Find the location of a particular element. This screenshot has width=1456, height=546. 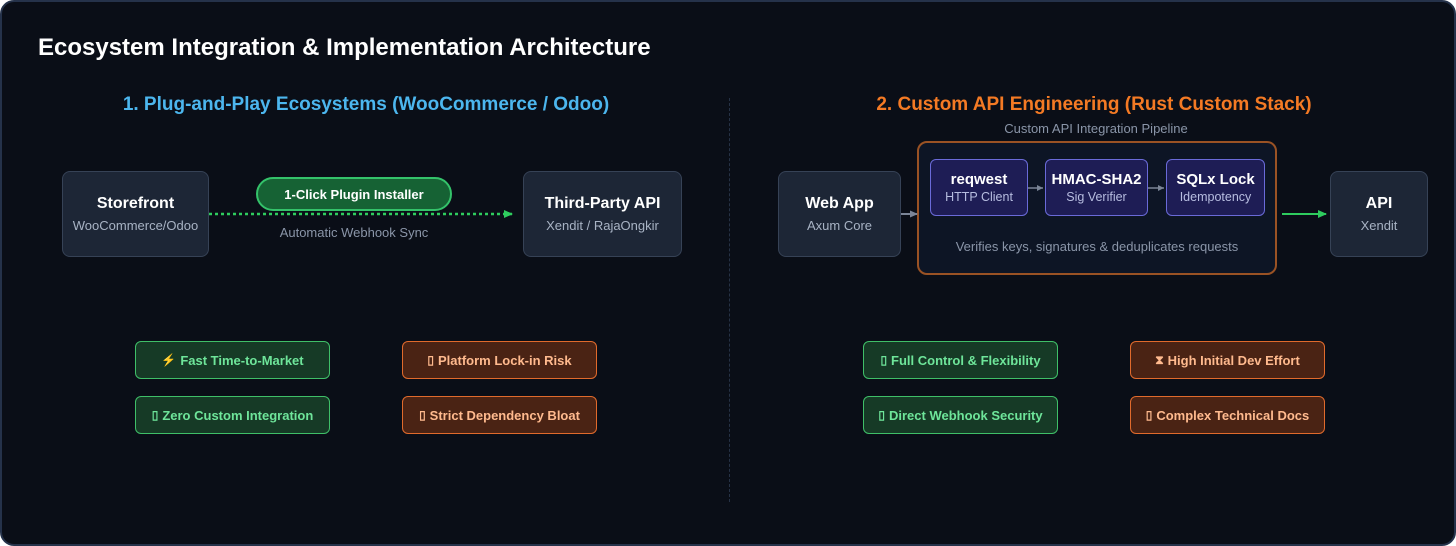

connector-layer is located at coordinates (768, 201).